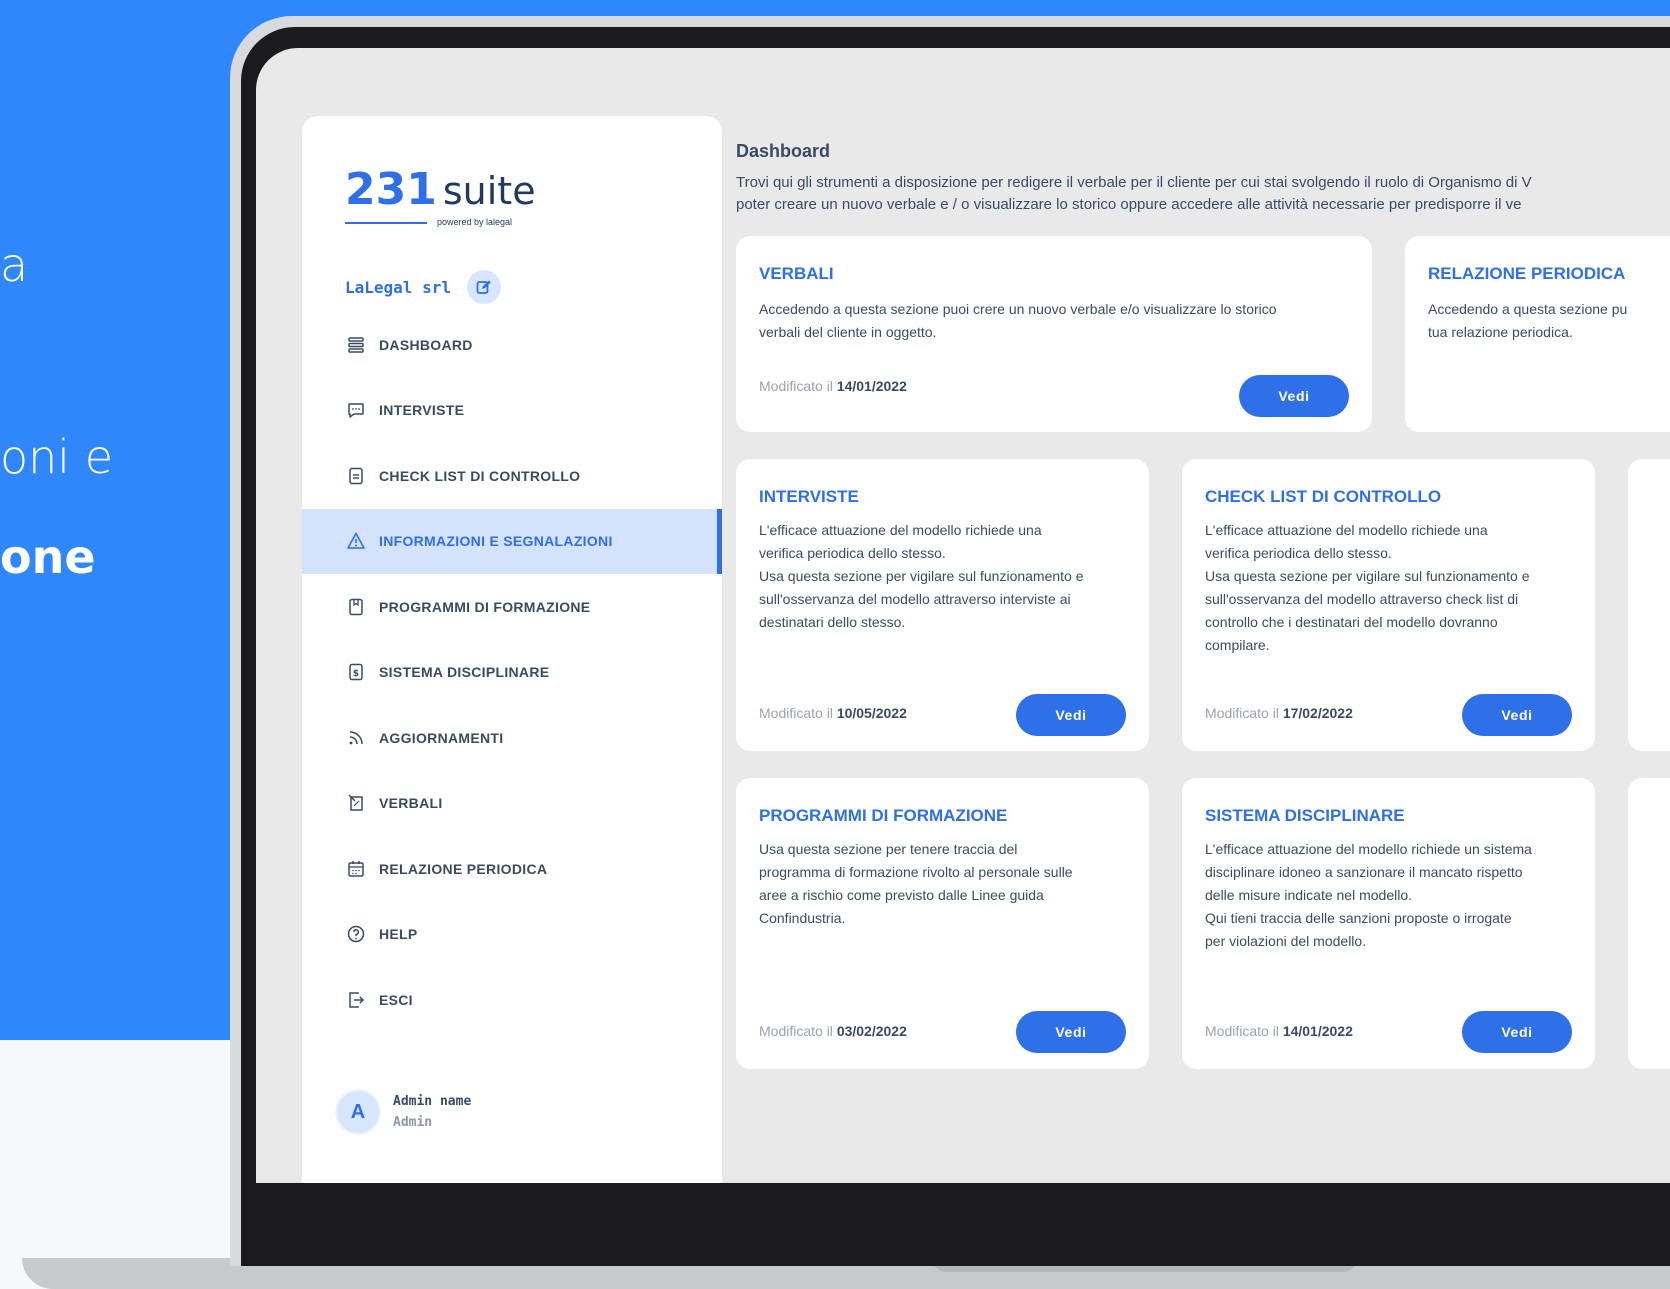  I want to click on company-selector: LaLegal srl, so click(423, 287).